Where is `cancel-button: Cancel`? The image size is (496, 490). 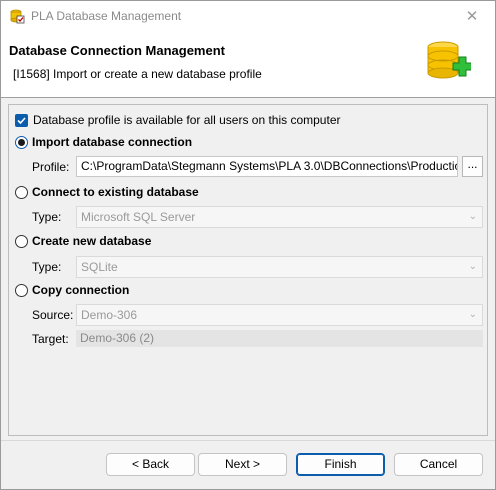
cancel-button: Cancel is located at coordinates (438, 464).